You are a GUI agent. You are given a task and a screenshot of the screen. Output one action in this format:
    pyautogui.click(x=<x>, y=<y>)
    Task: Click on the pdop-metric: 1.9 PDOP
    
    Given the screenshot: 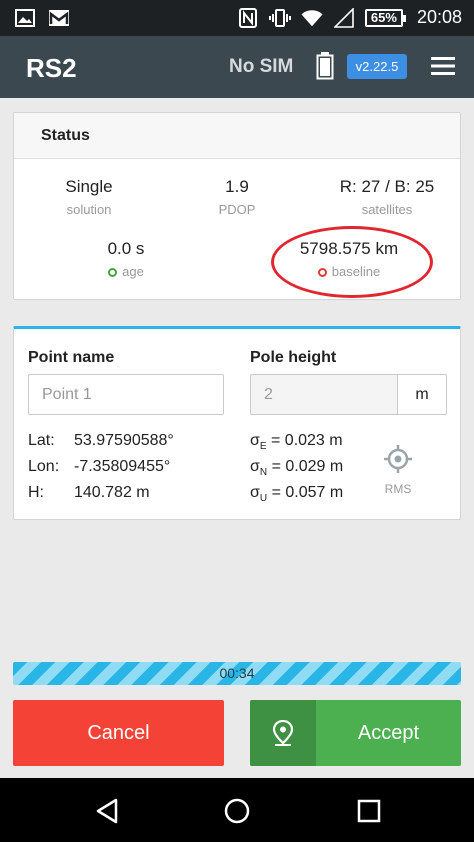 What is the action you would take?
    pyautogui.click(x=237, y=197)
    